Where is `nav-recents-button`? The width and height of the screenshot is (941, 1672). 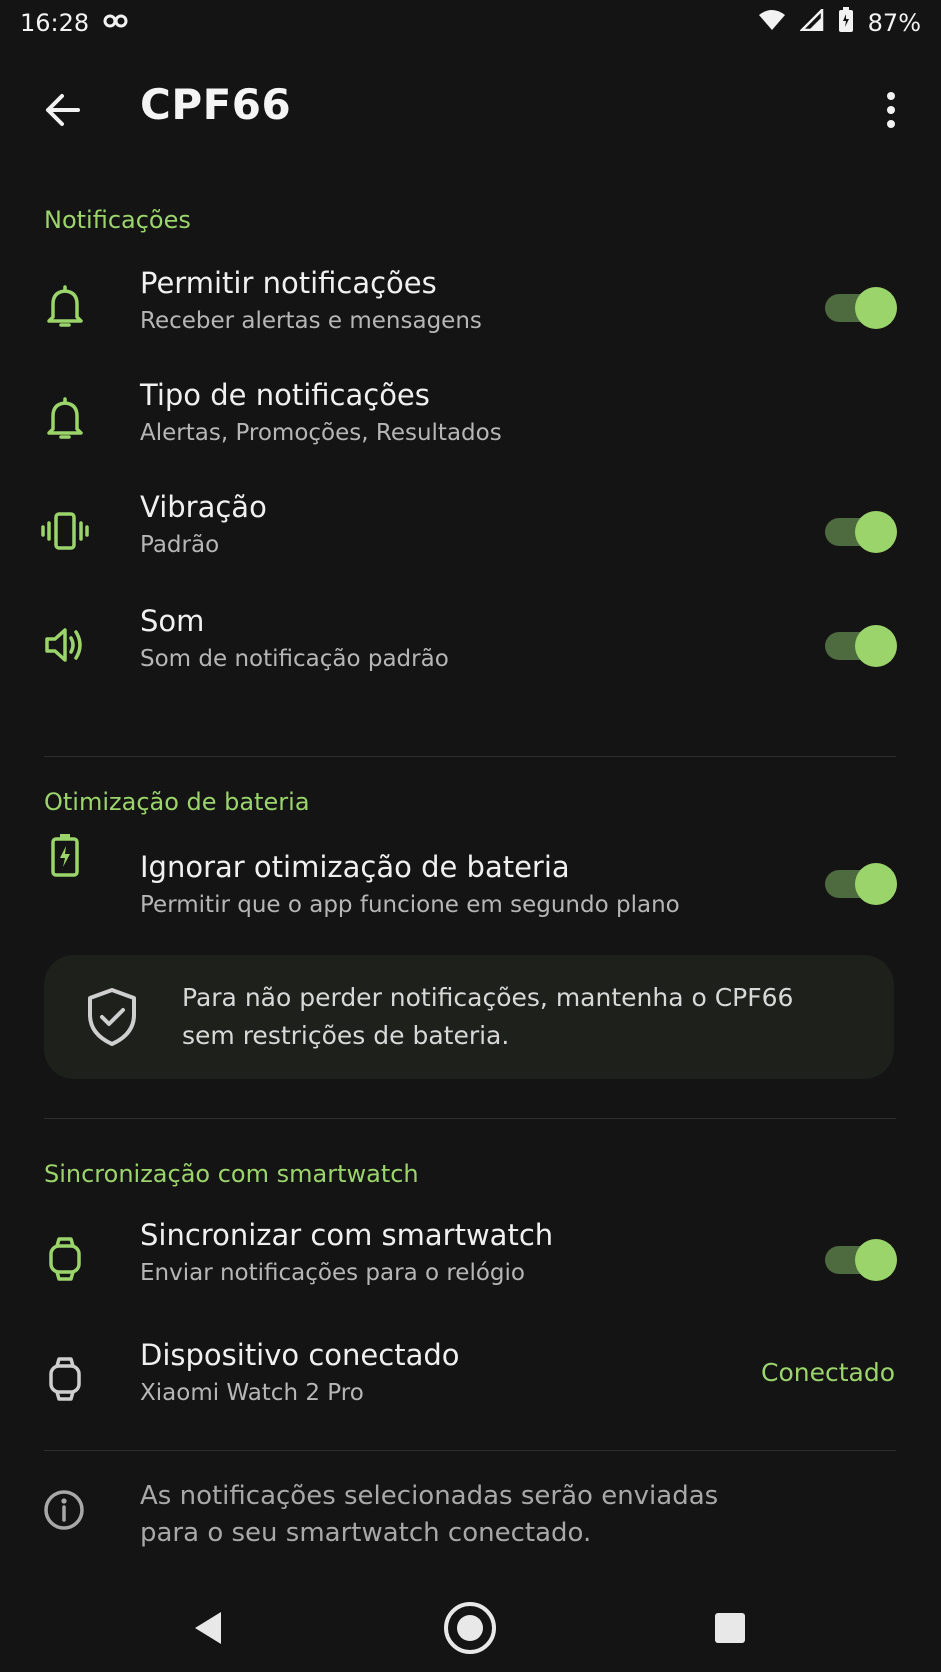
nav-recents-button is located at coordinates (730, 1628).